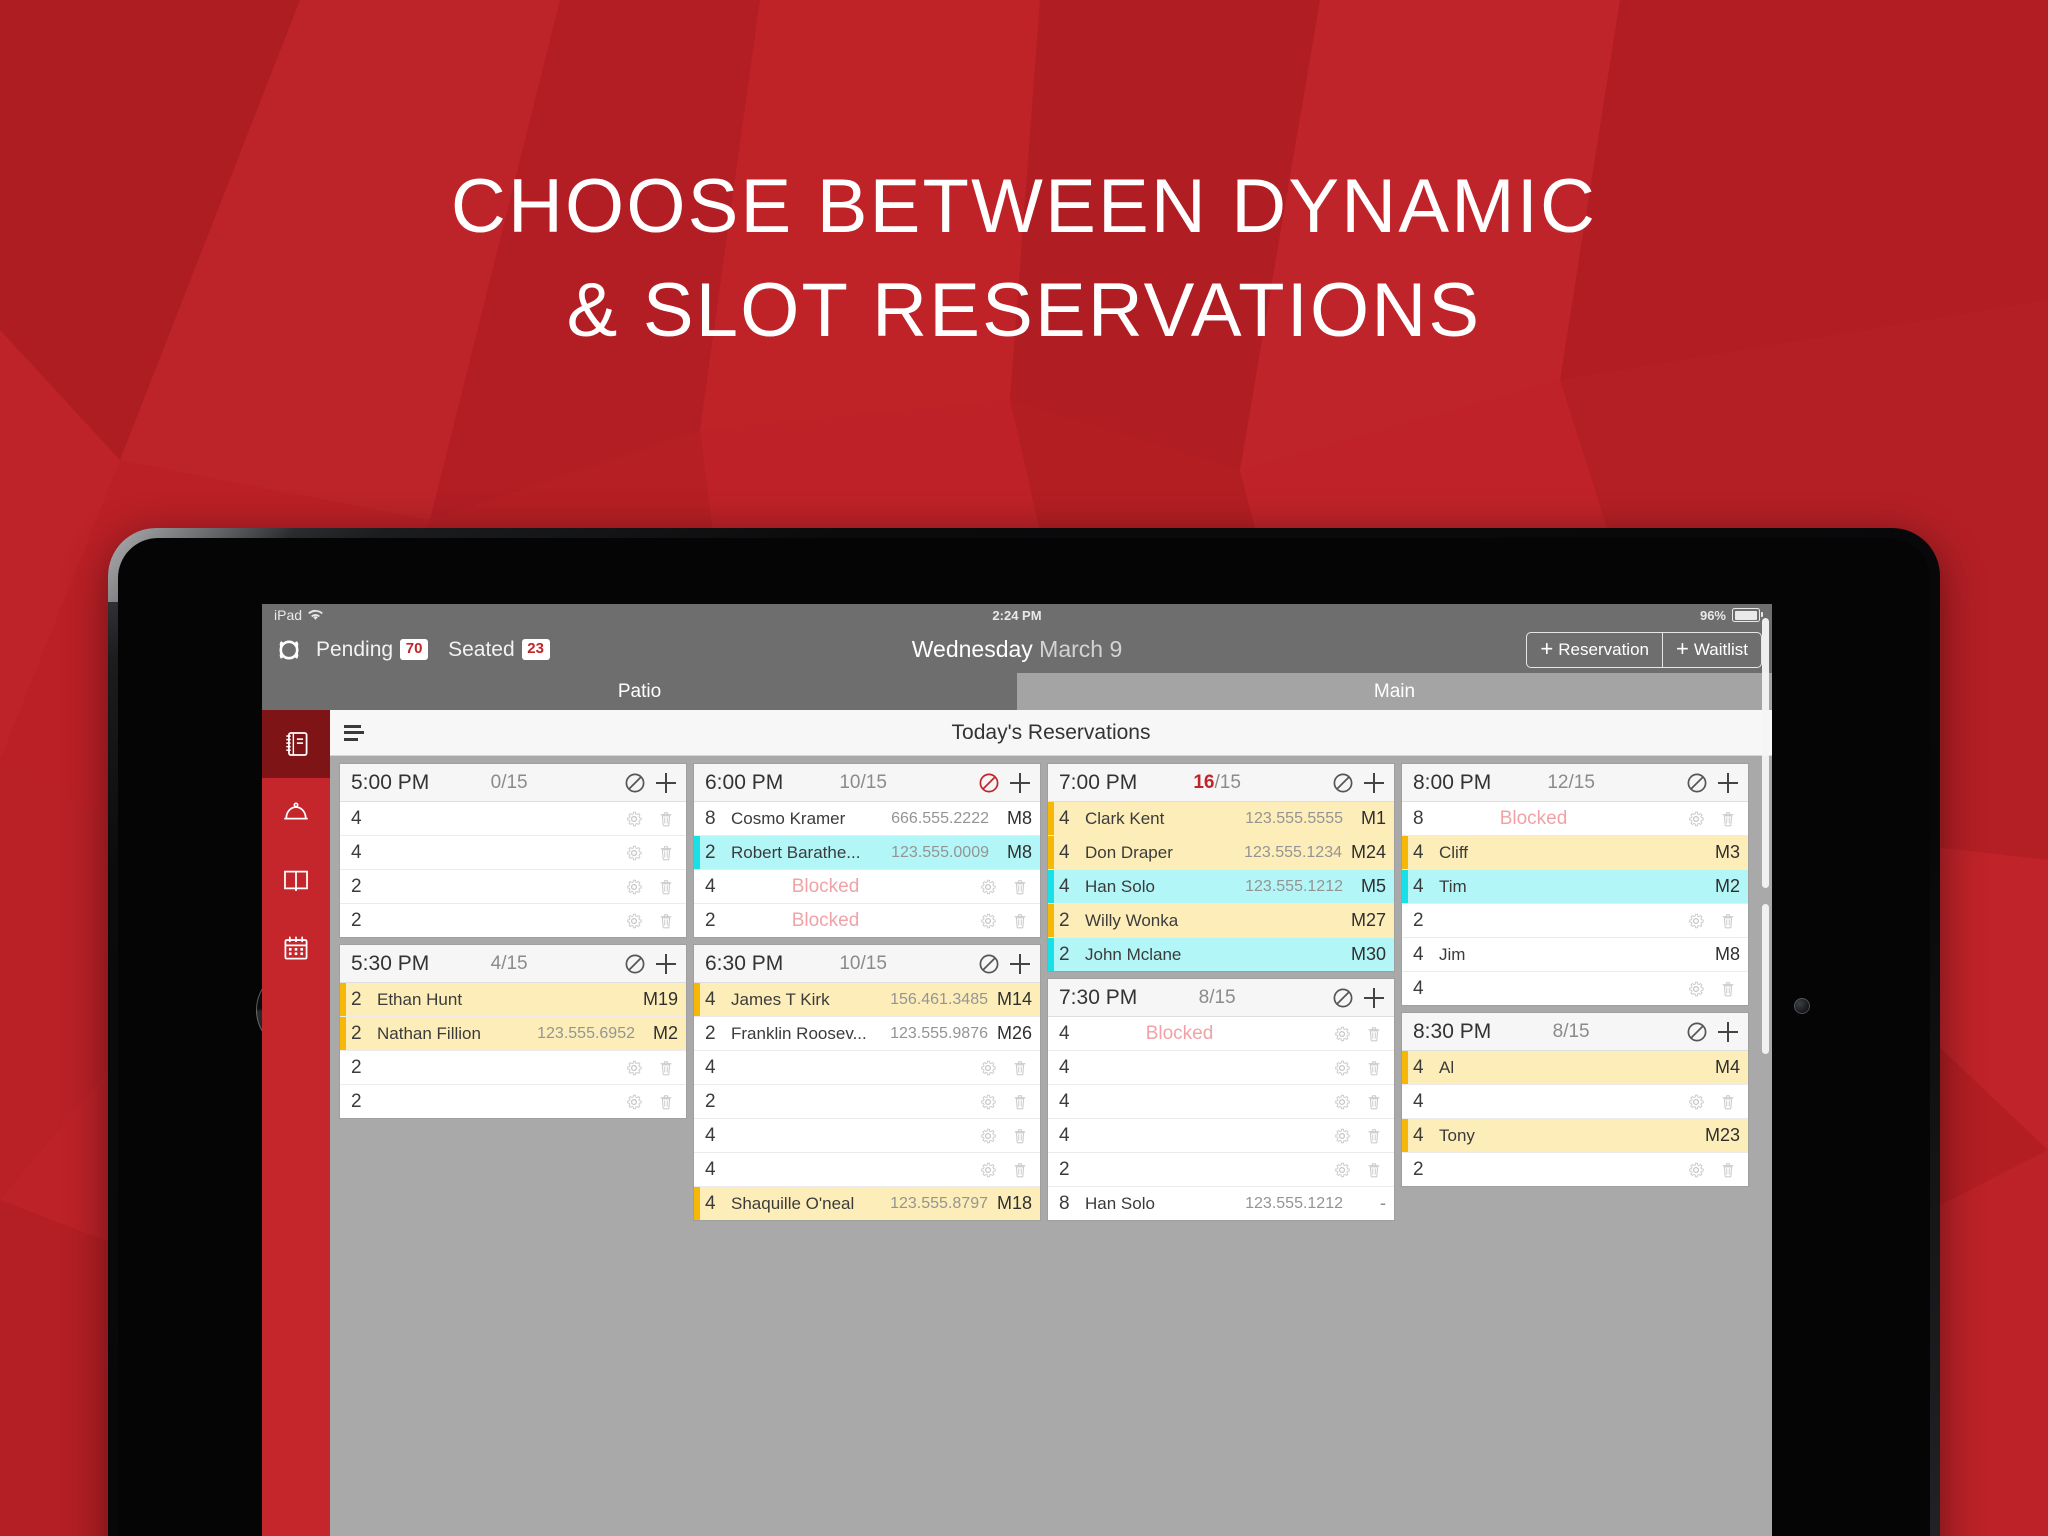 This screenshot has width=2048, height=1536. What do you see at coordinates (867, 819) in the screenshot?
I see `reservation-row: 8 Cosmo Kramer 666.555.2222 M8` at bounding box center [867, 819].